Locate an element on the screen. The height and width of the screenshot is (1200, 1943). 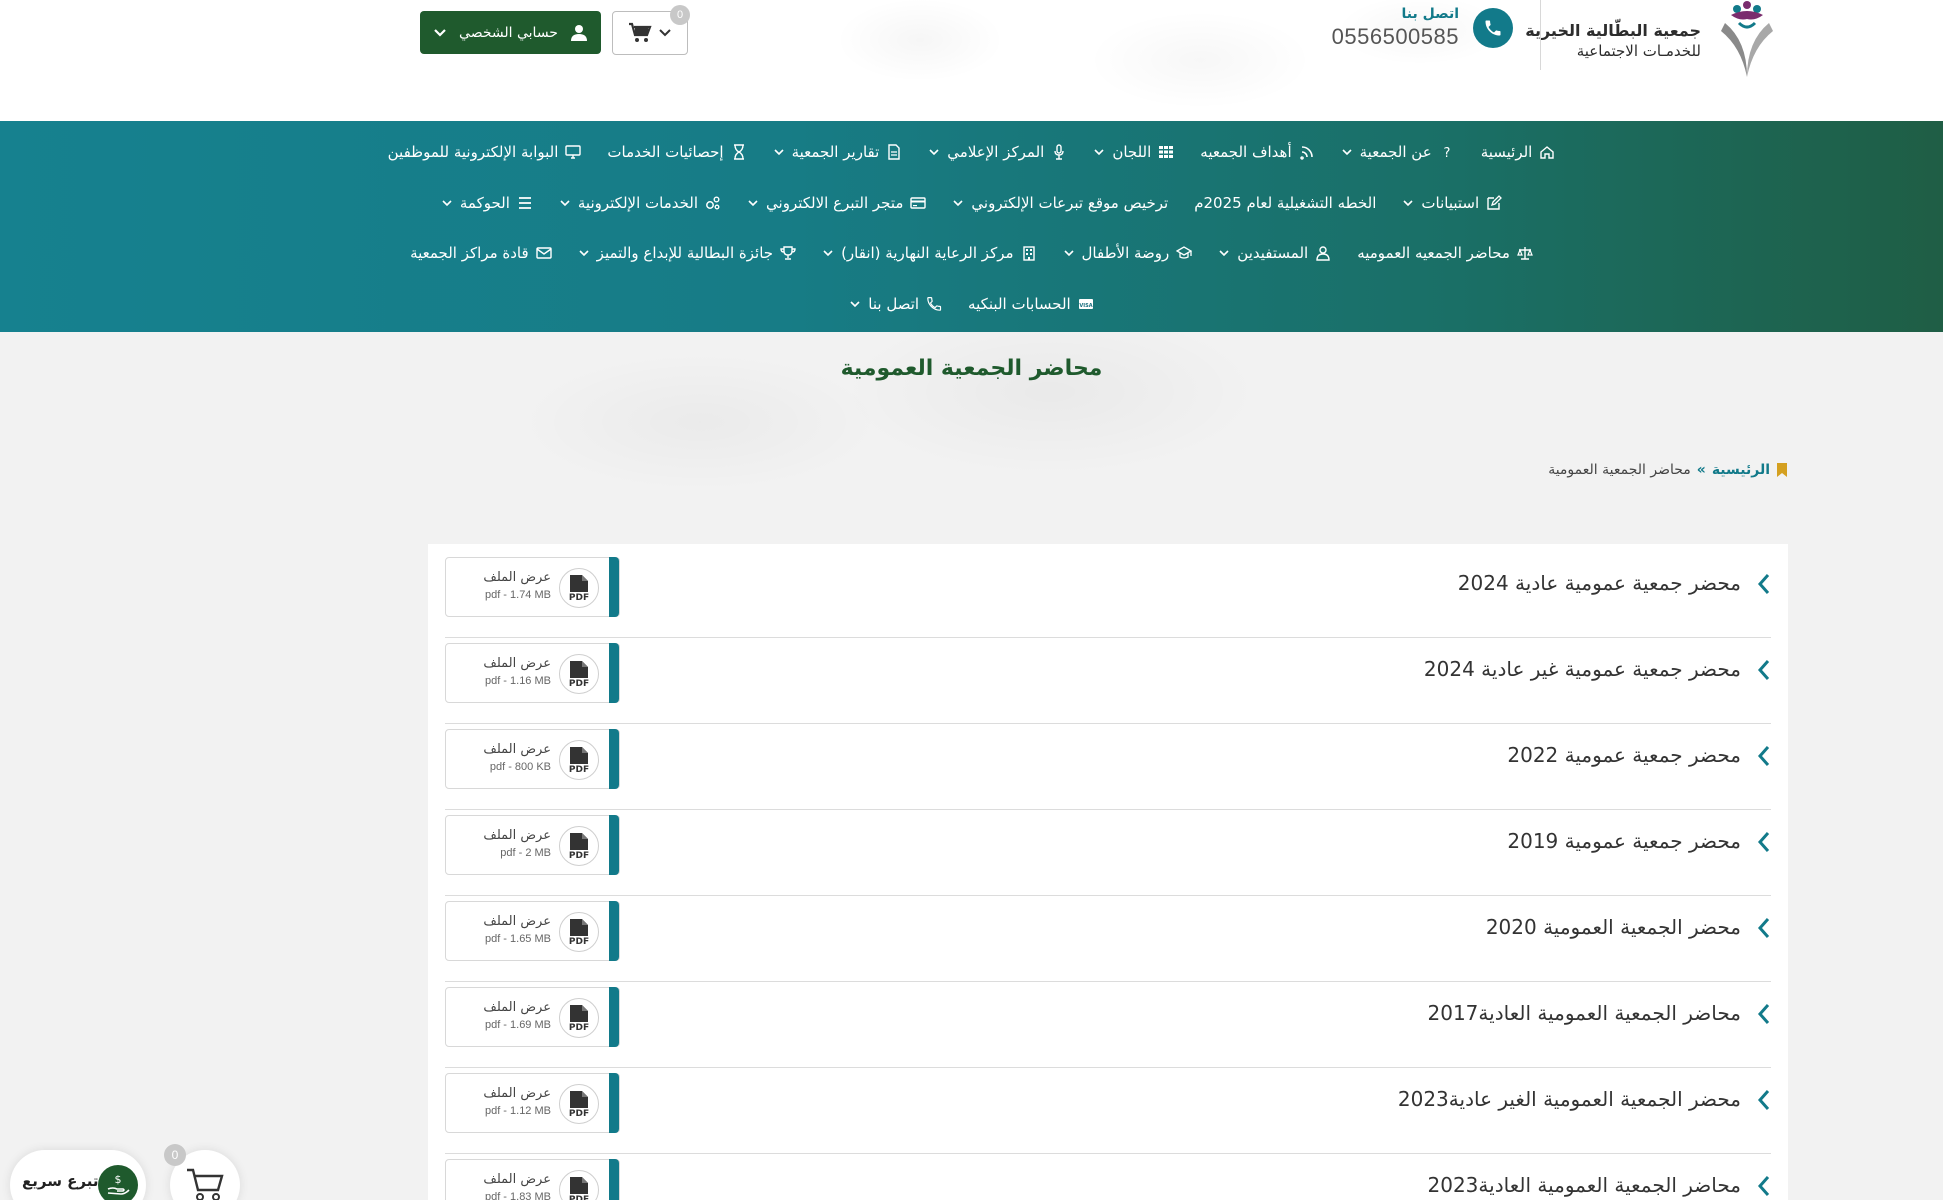
contact-block: اتصل بنا 0556500585 is located at coordinates (1422, 28).